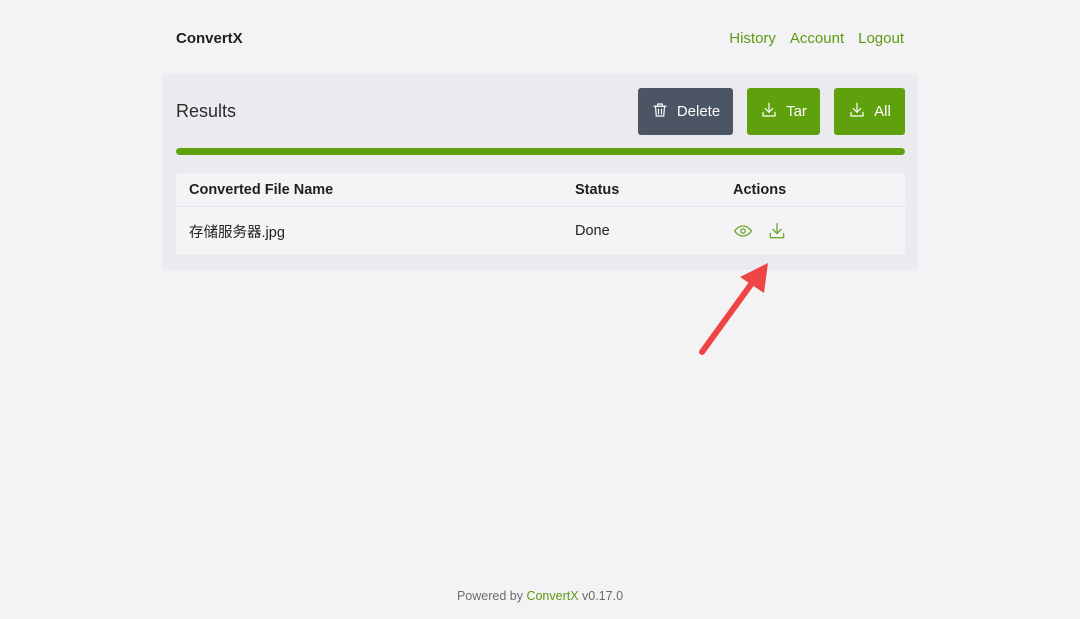 The image size is (1080, 619). Describe the element at coordinates (660, 112) in the screenshot. I see `trash-icon` at that location.